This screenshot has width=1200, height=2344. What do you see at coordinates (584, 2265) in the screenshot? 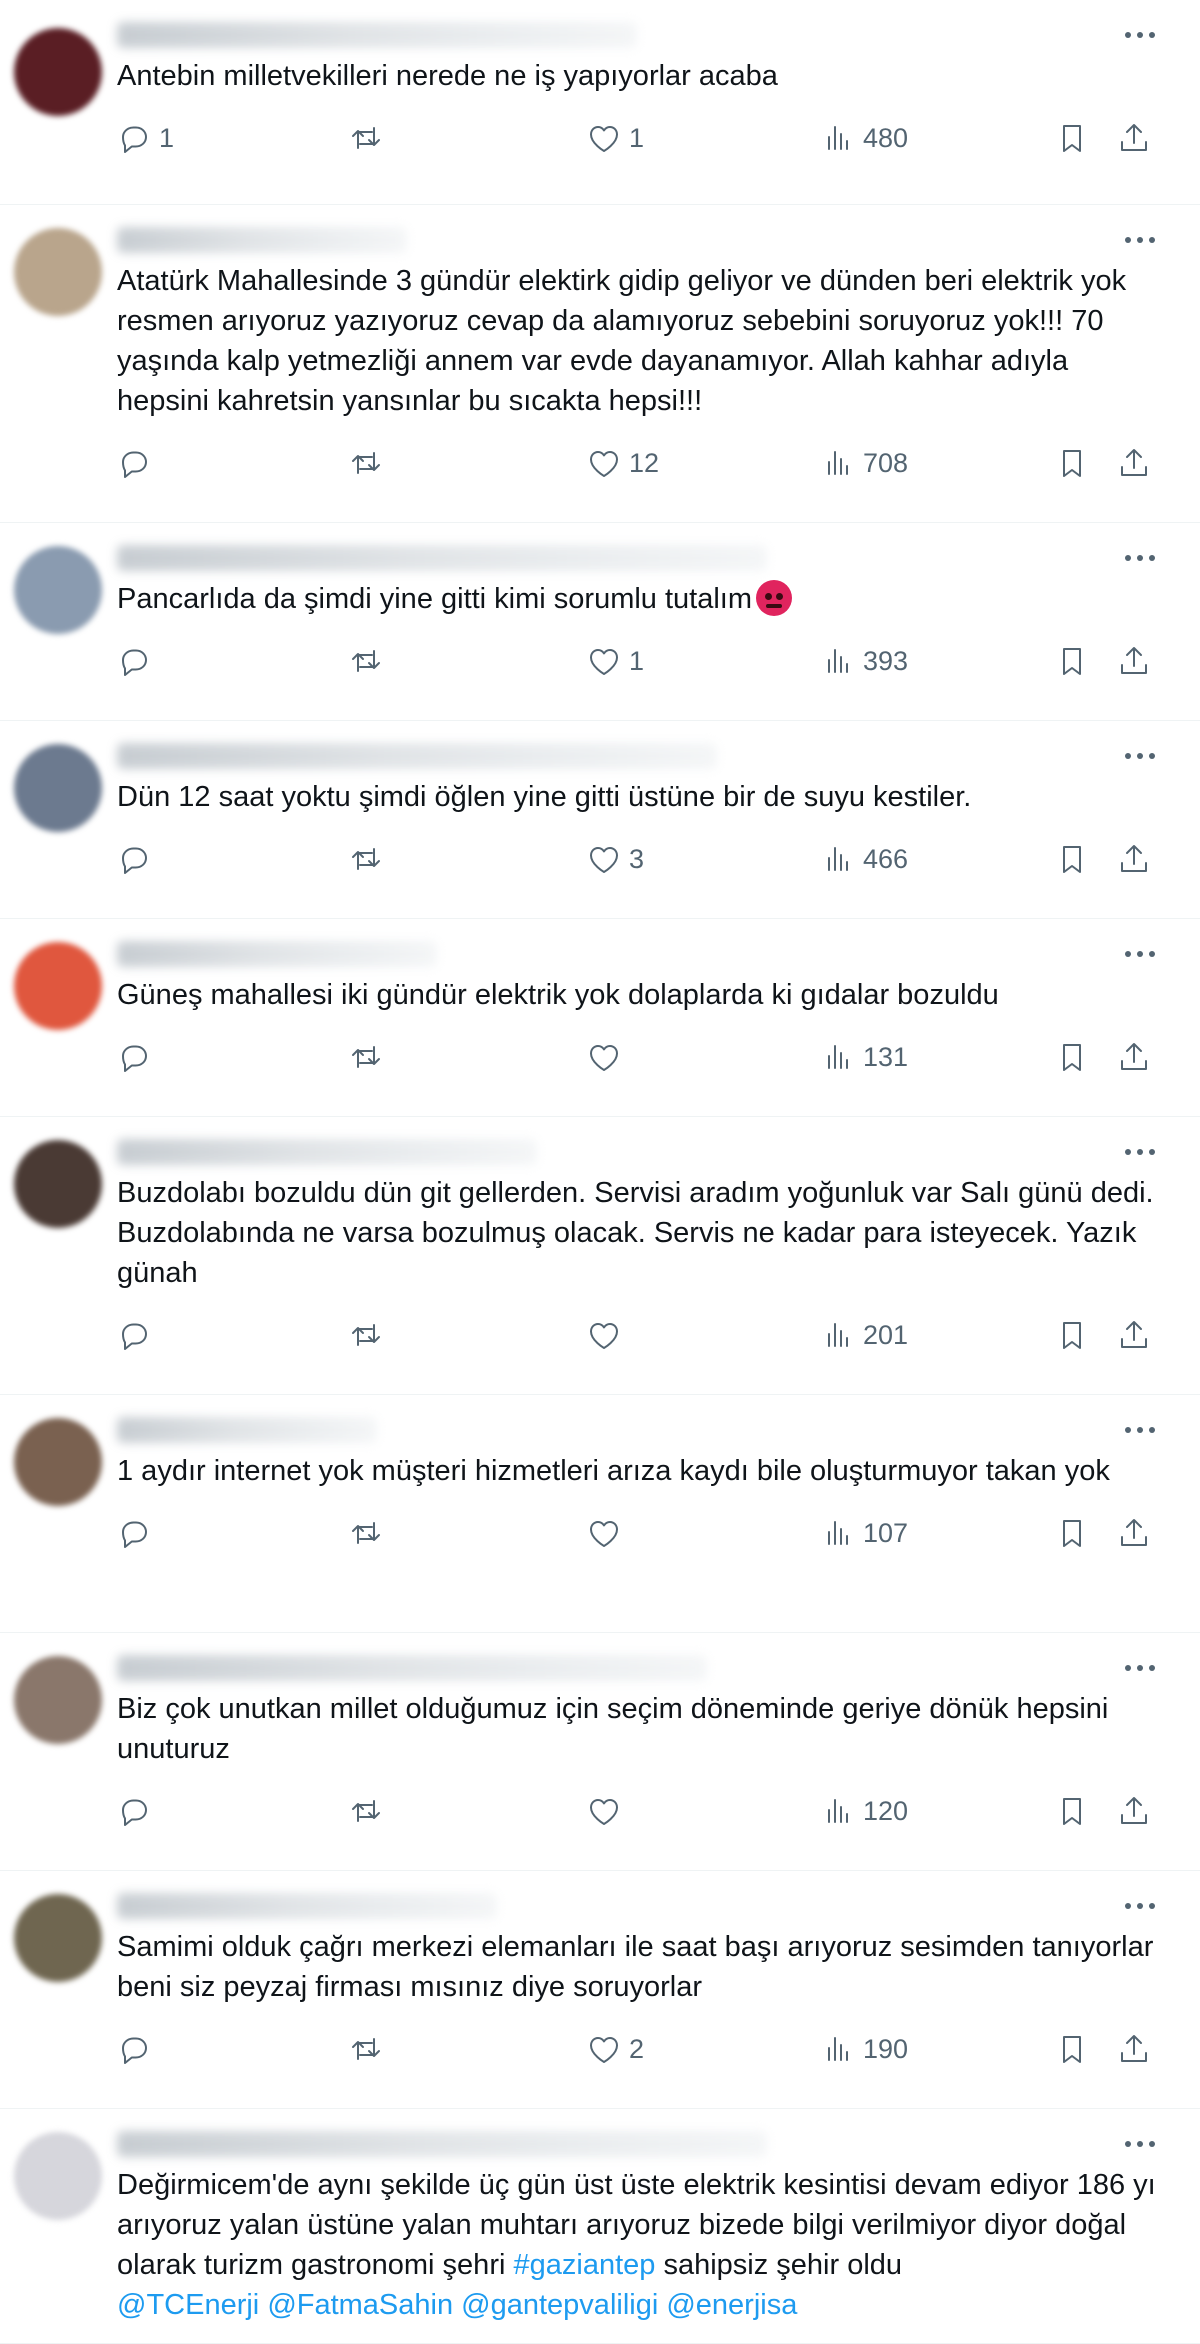
I see `hashtag-link: #gaziantep` at bounding box center [584, 2265].